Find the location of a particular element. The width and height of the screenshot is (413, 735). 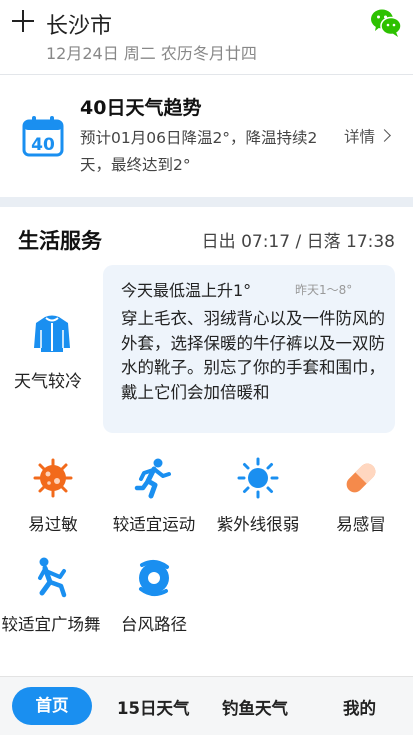

cold-label: 易感冒 is located at coordinates (361, 524).